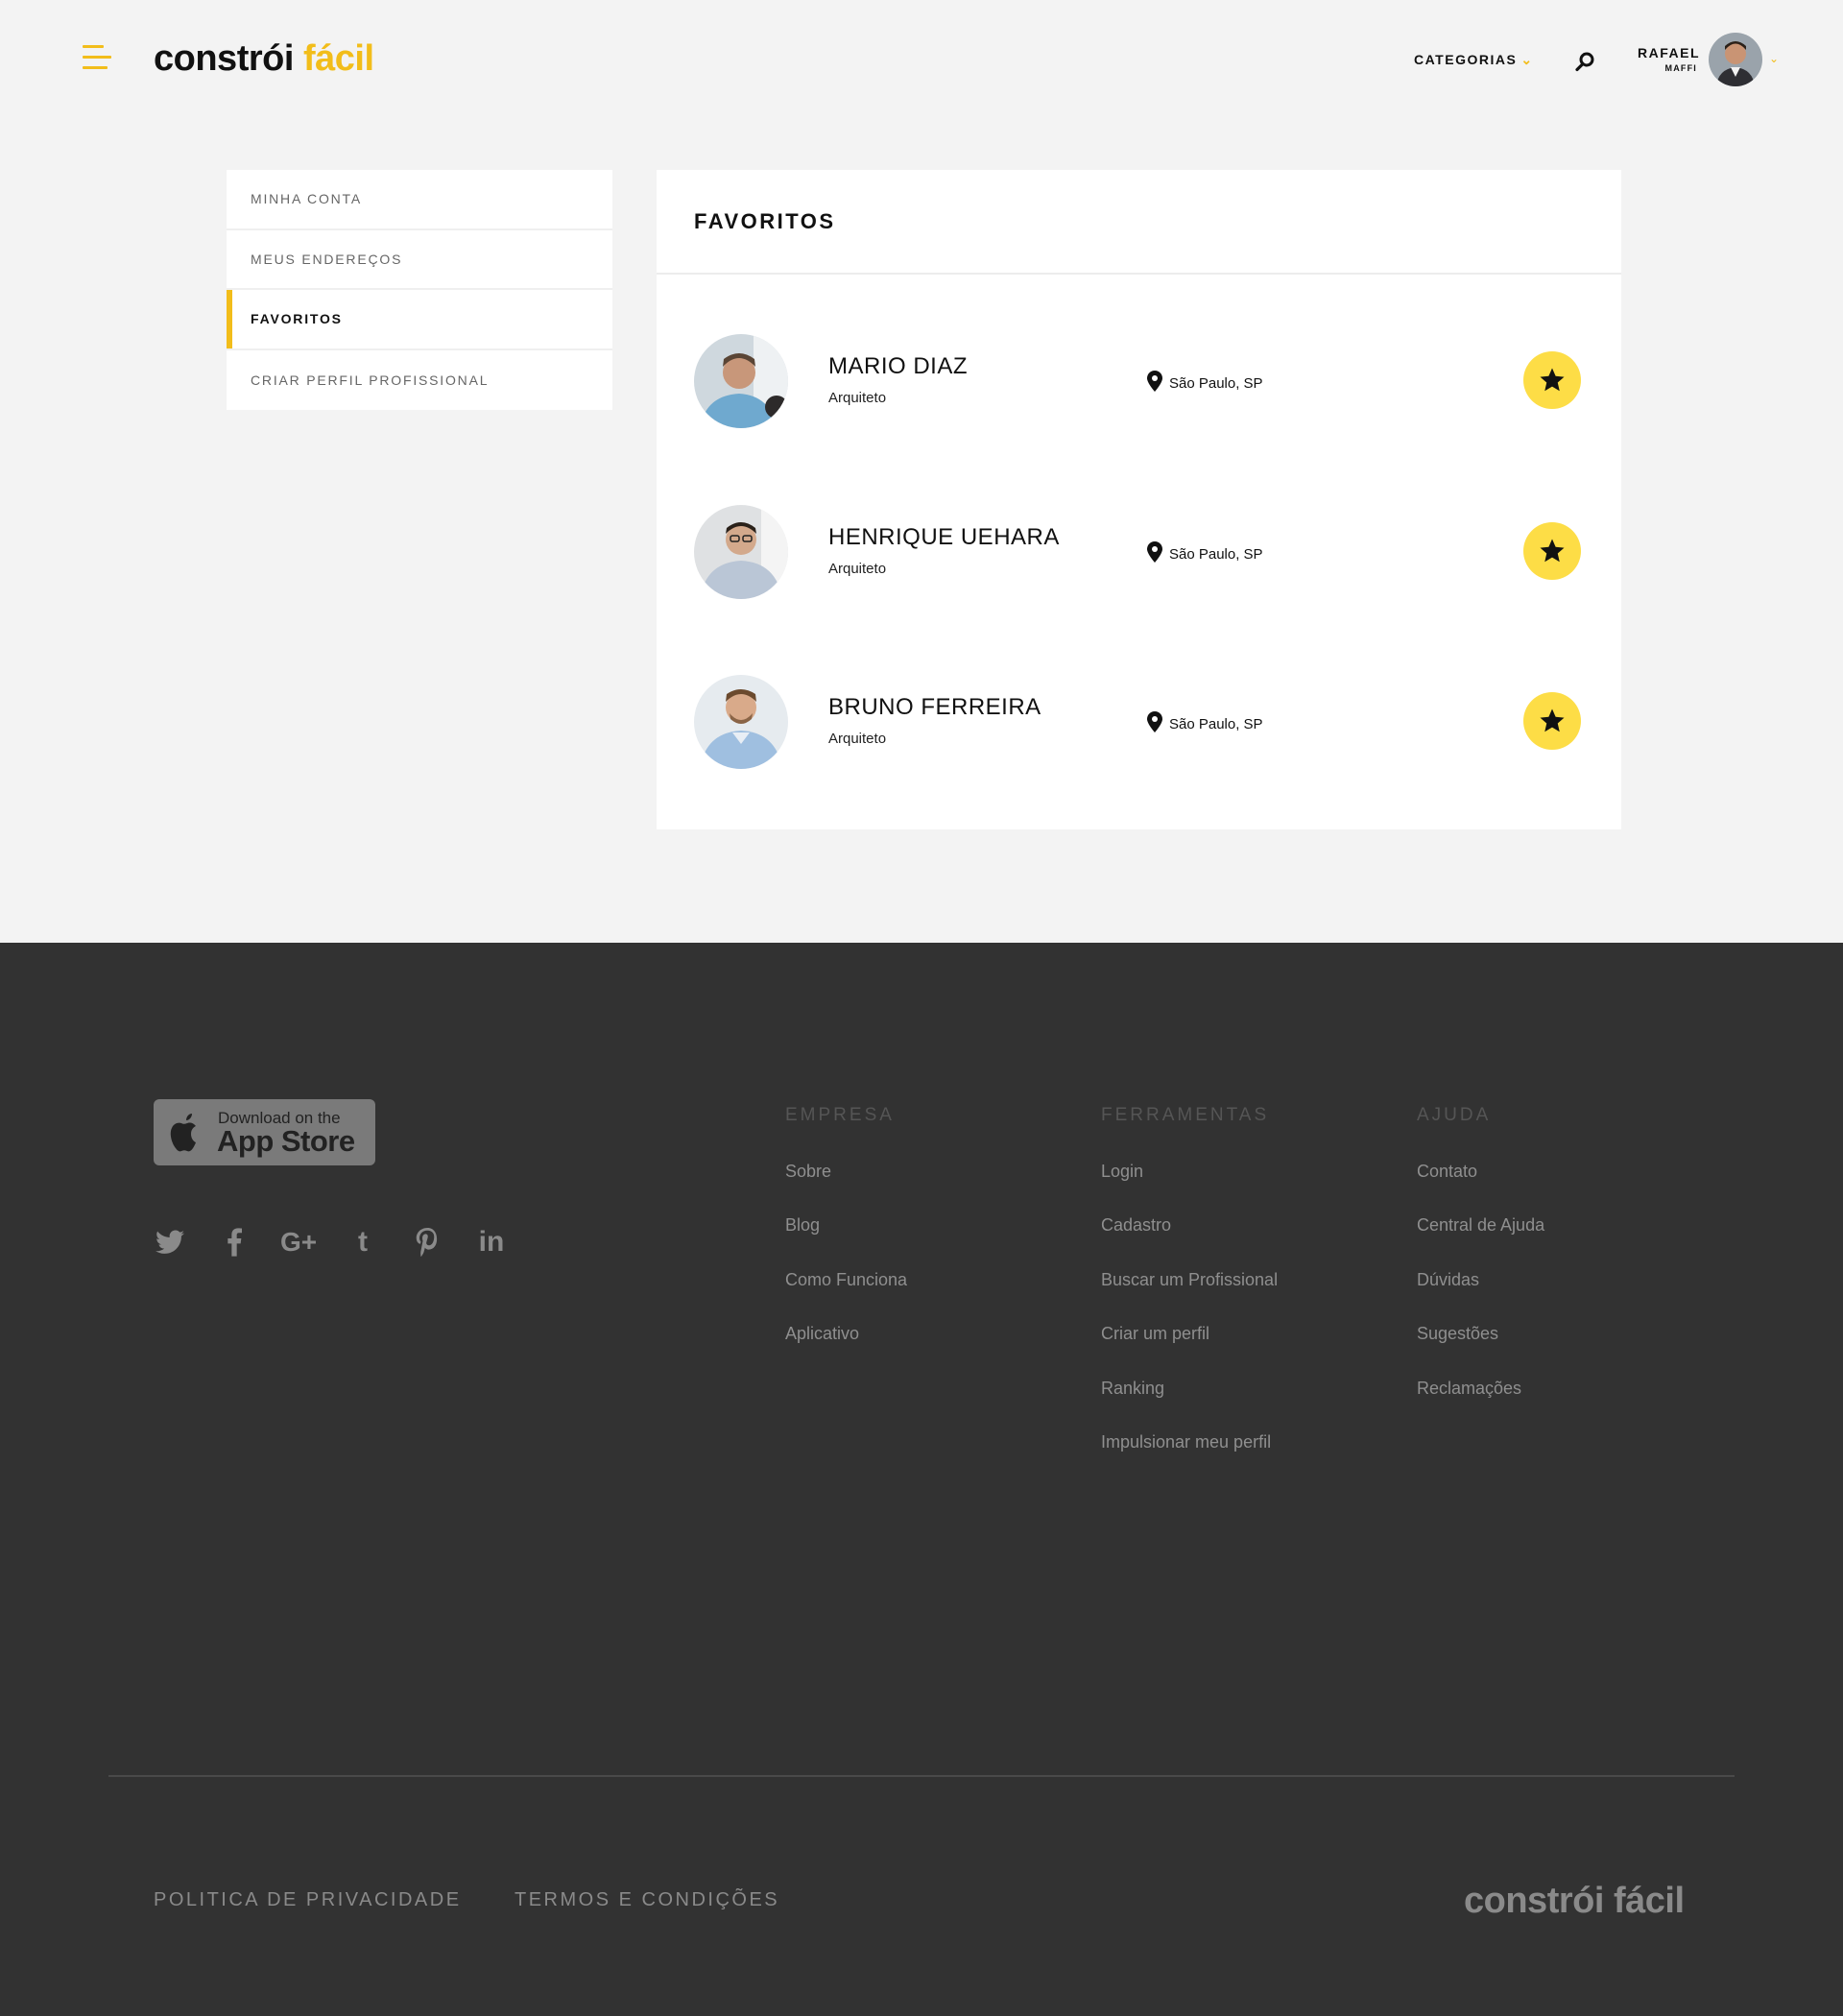 Image resolution: width=1843 pixels, height=2016 pixels. I want to click on sidebar-item-meus-enderecos: MEUS ENDEREÇOS, so click(419, 260).